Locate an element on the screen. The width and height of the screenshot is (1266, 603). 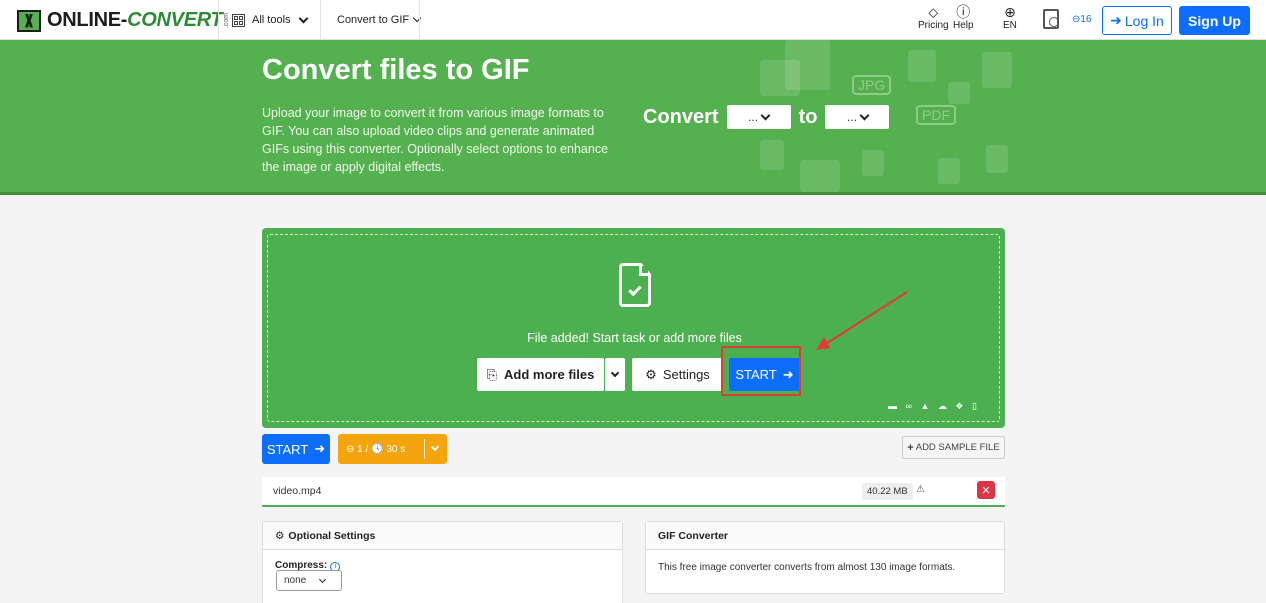
deco-jpg-icon: JPG is located at coordinates (872, 85).